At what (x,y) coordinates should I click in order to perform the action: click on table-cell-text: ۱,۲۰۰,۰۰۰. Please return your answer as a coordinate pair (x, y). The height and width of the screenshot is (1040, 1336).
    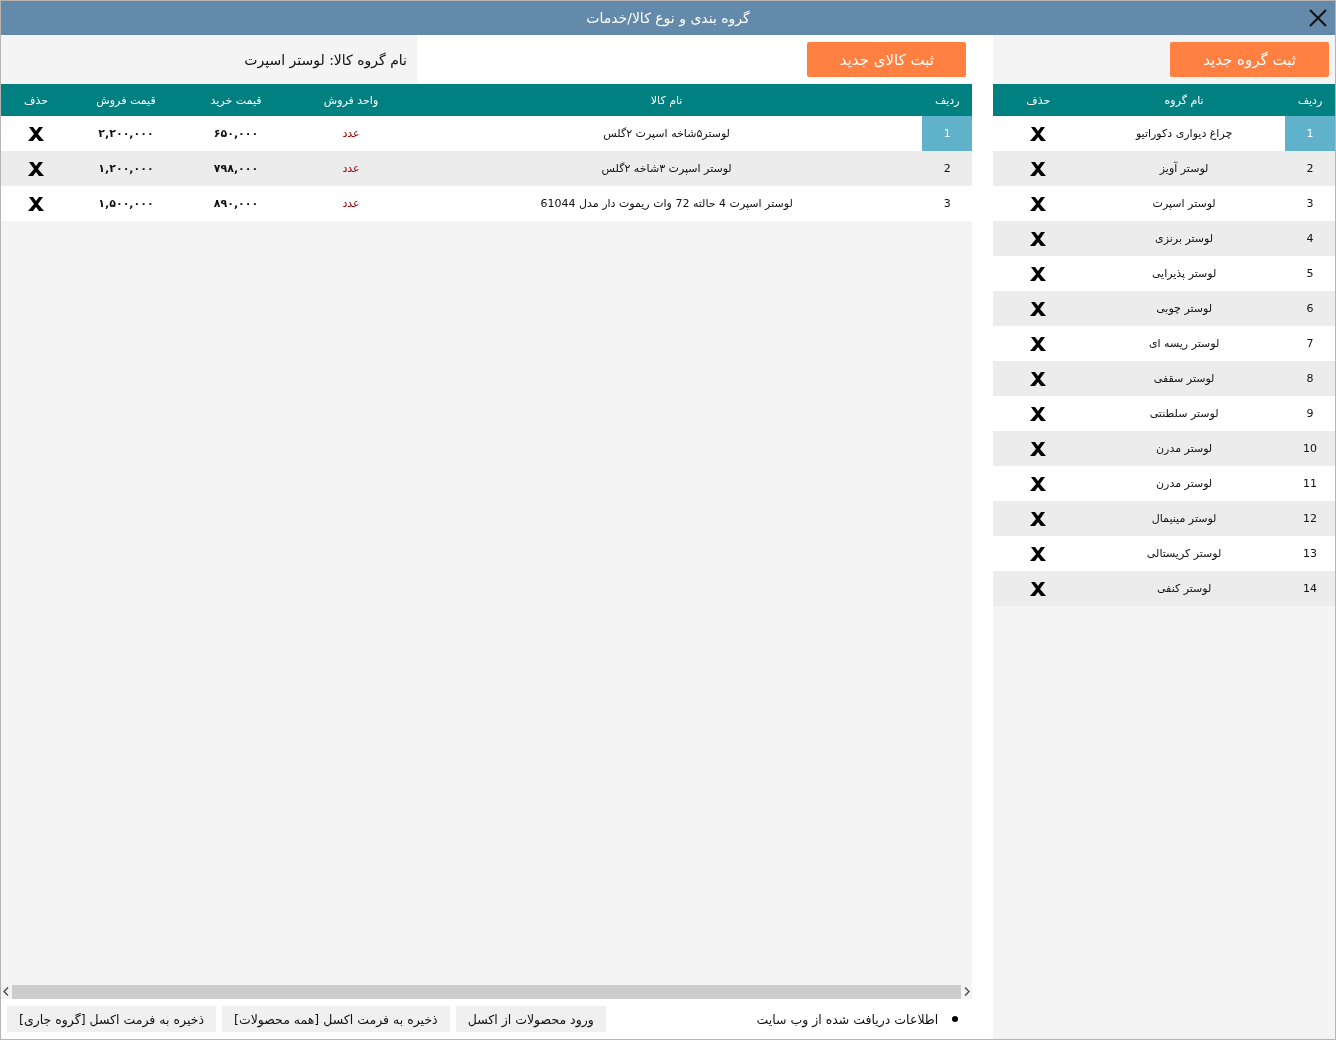
    Looking at the image, I should click on (126, 168).